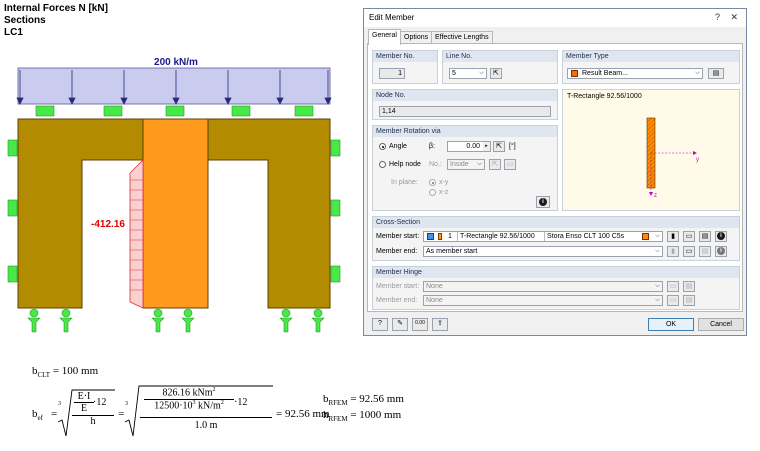  What do you see at coordinates (405, 56) in the screenshot?
I see `member-no-label: Member No.` at bounding box center [405, 56].